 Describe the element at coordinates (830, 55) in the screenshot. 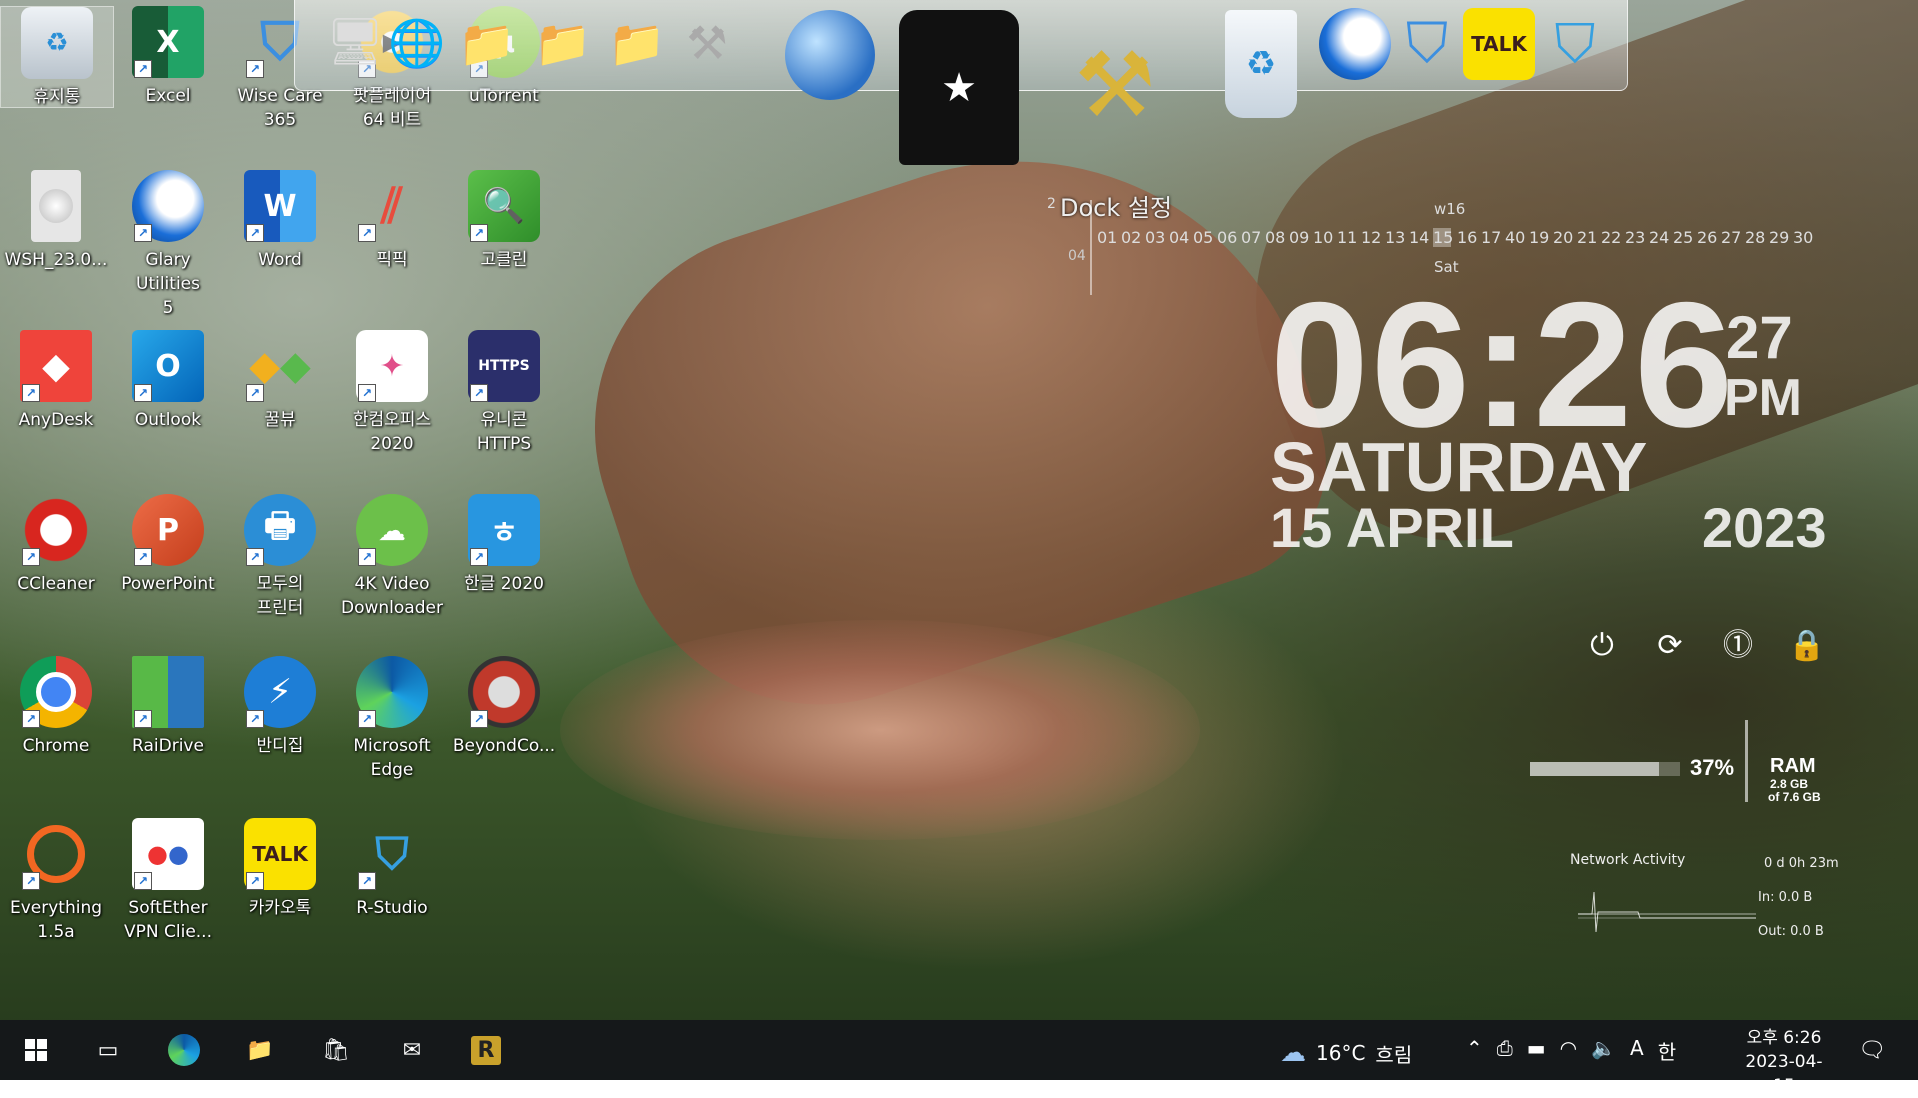

I see `globe-icon` at that location.